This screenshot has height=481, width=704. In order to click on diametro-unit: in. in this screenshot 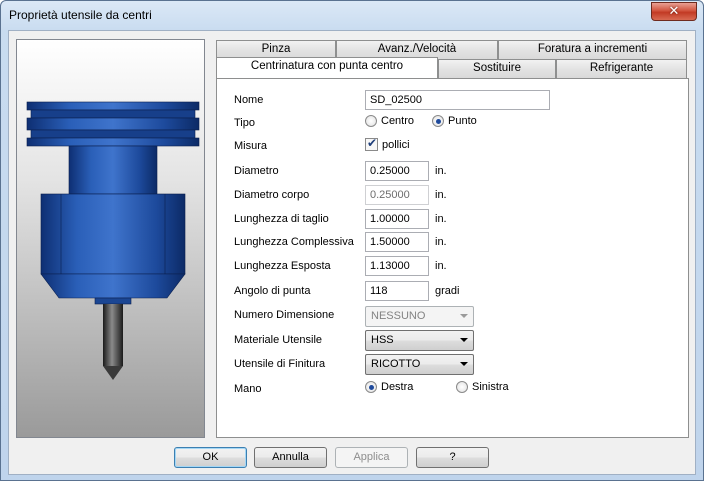, I will do `click(441, 171)`.